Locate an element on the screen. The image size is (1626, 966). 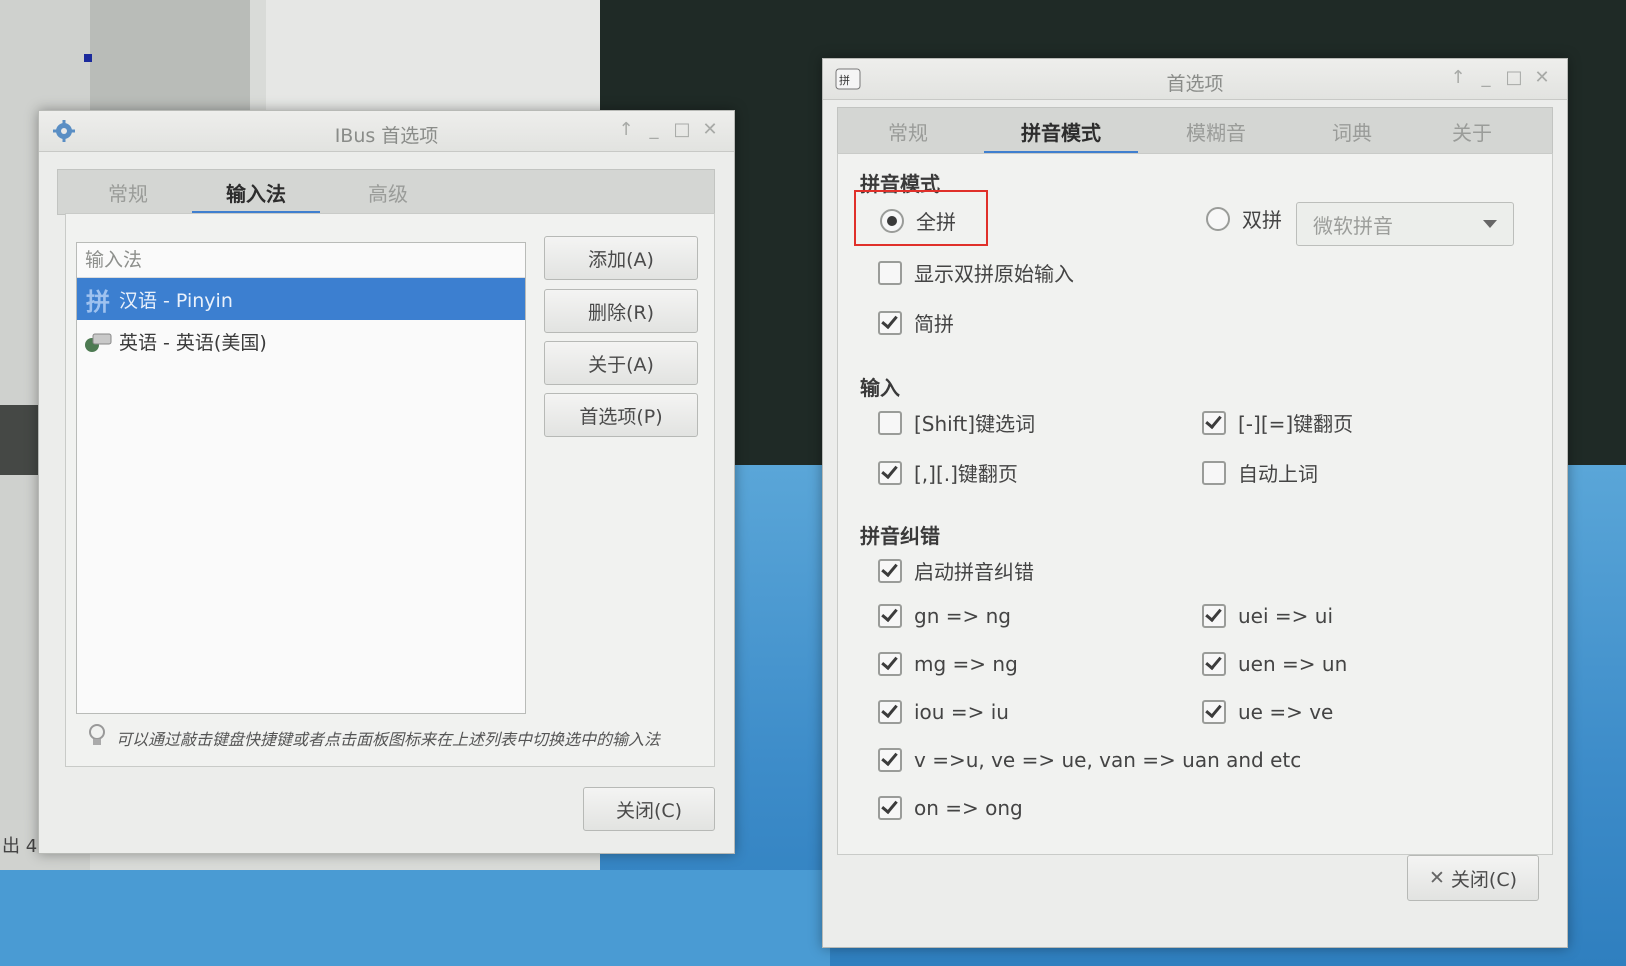
option-label: uen => un is located at coordinates (1293, 664).